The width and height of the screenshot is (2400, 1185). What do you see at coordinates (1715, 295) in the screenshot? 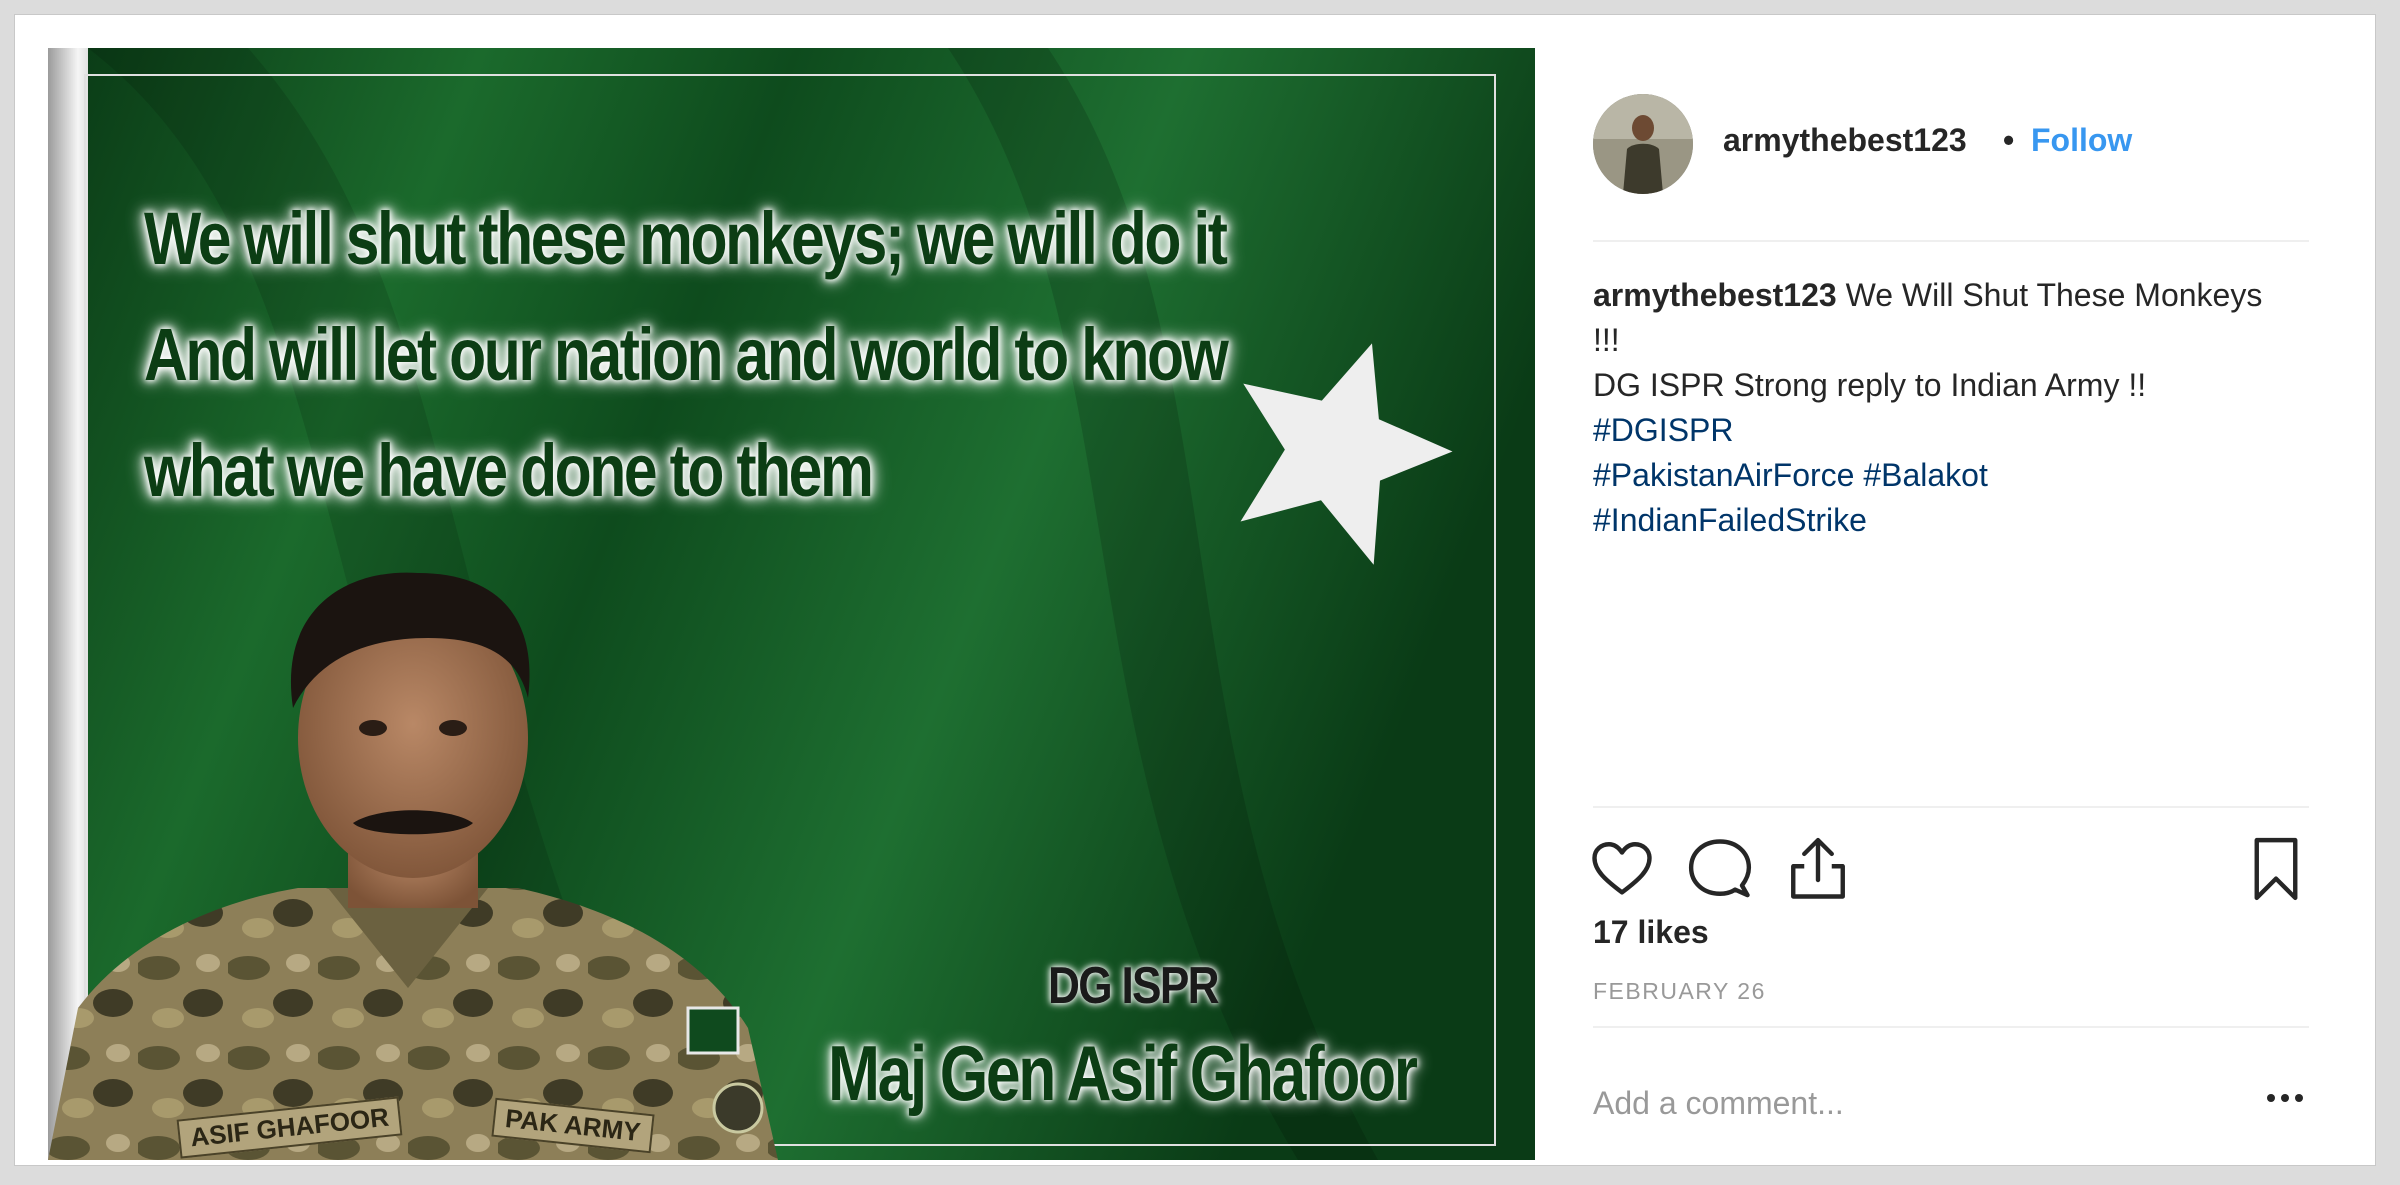
I see `caption-username: armythebest123` at bounding box center [1715, 295].